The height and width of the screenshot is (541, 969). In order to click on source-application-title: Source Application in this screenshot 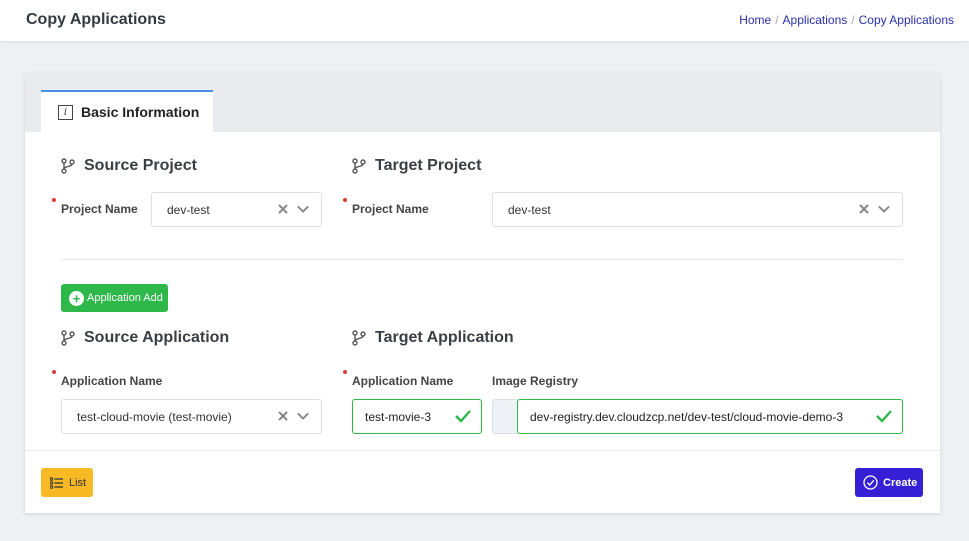, I will do `click(145, 338)`.